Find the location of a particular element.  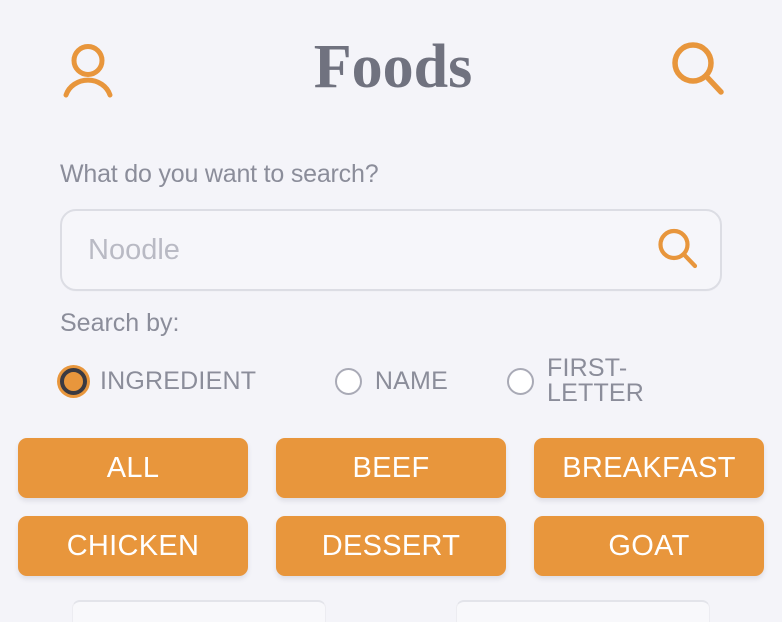

radio-option-name: NAME is located at coordinates (420, 380).